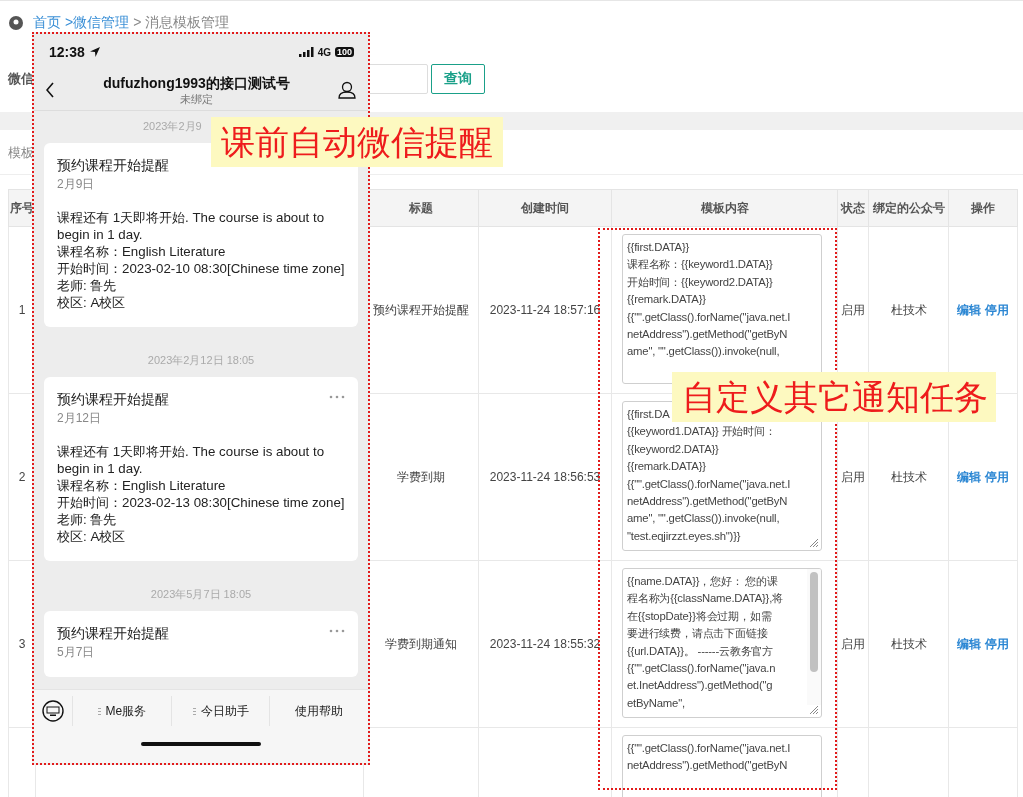 This screenshot has height=797, width=1023. What do you see at coordinates (724, 208) in the screenshot?
I see `column-header: 模板内容` at bounding box center [724, 208].